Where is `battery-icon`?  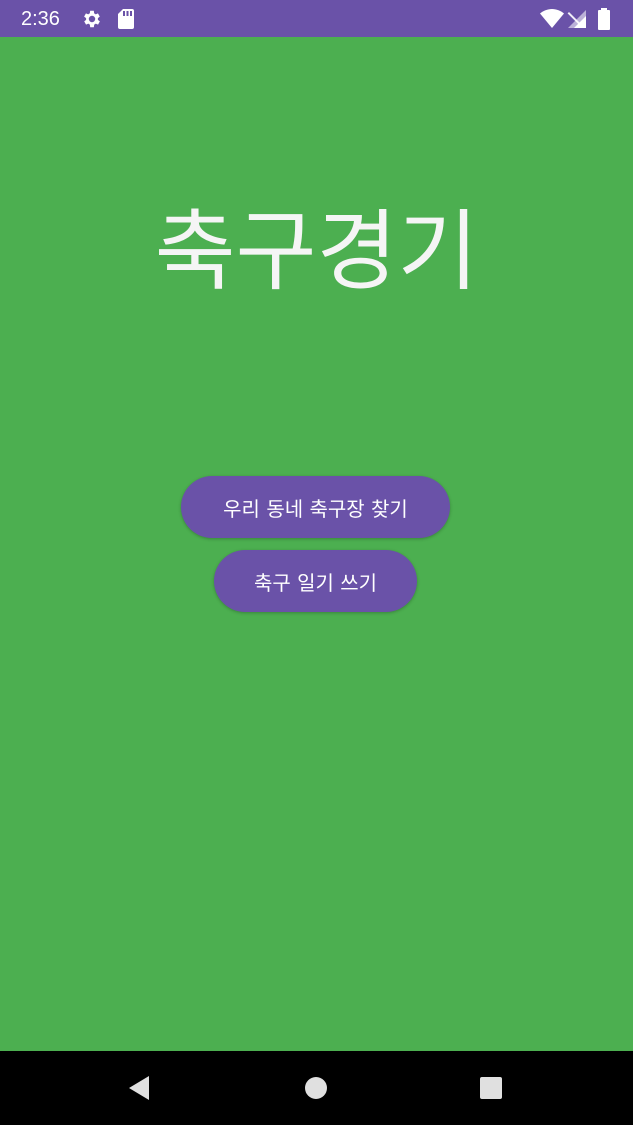 battery-icon is located at coordinates (604, 18).